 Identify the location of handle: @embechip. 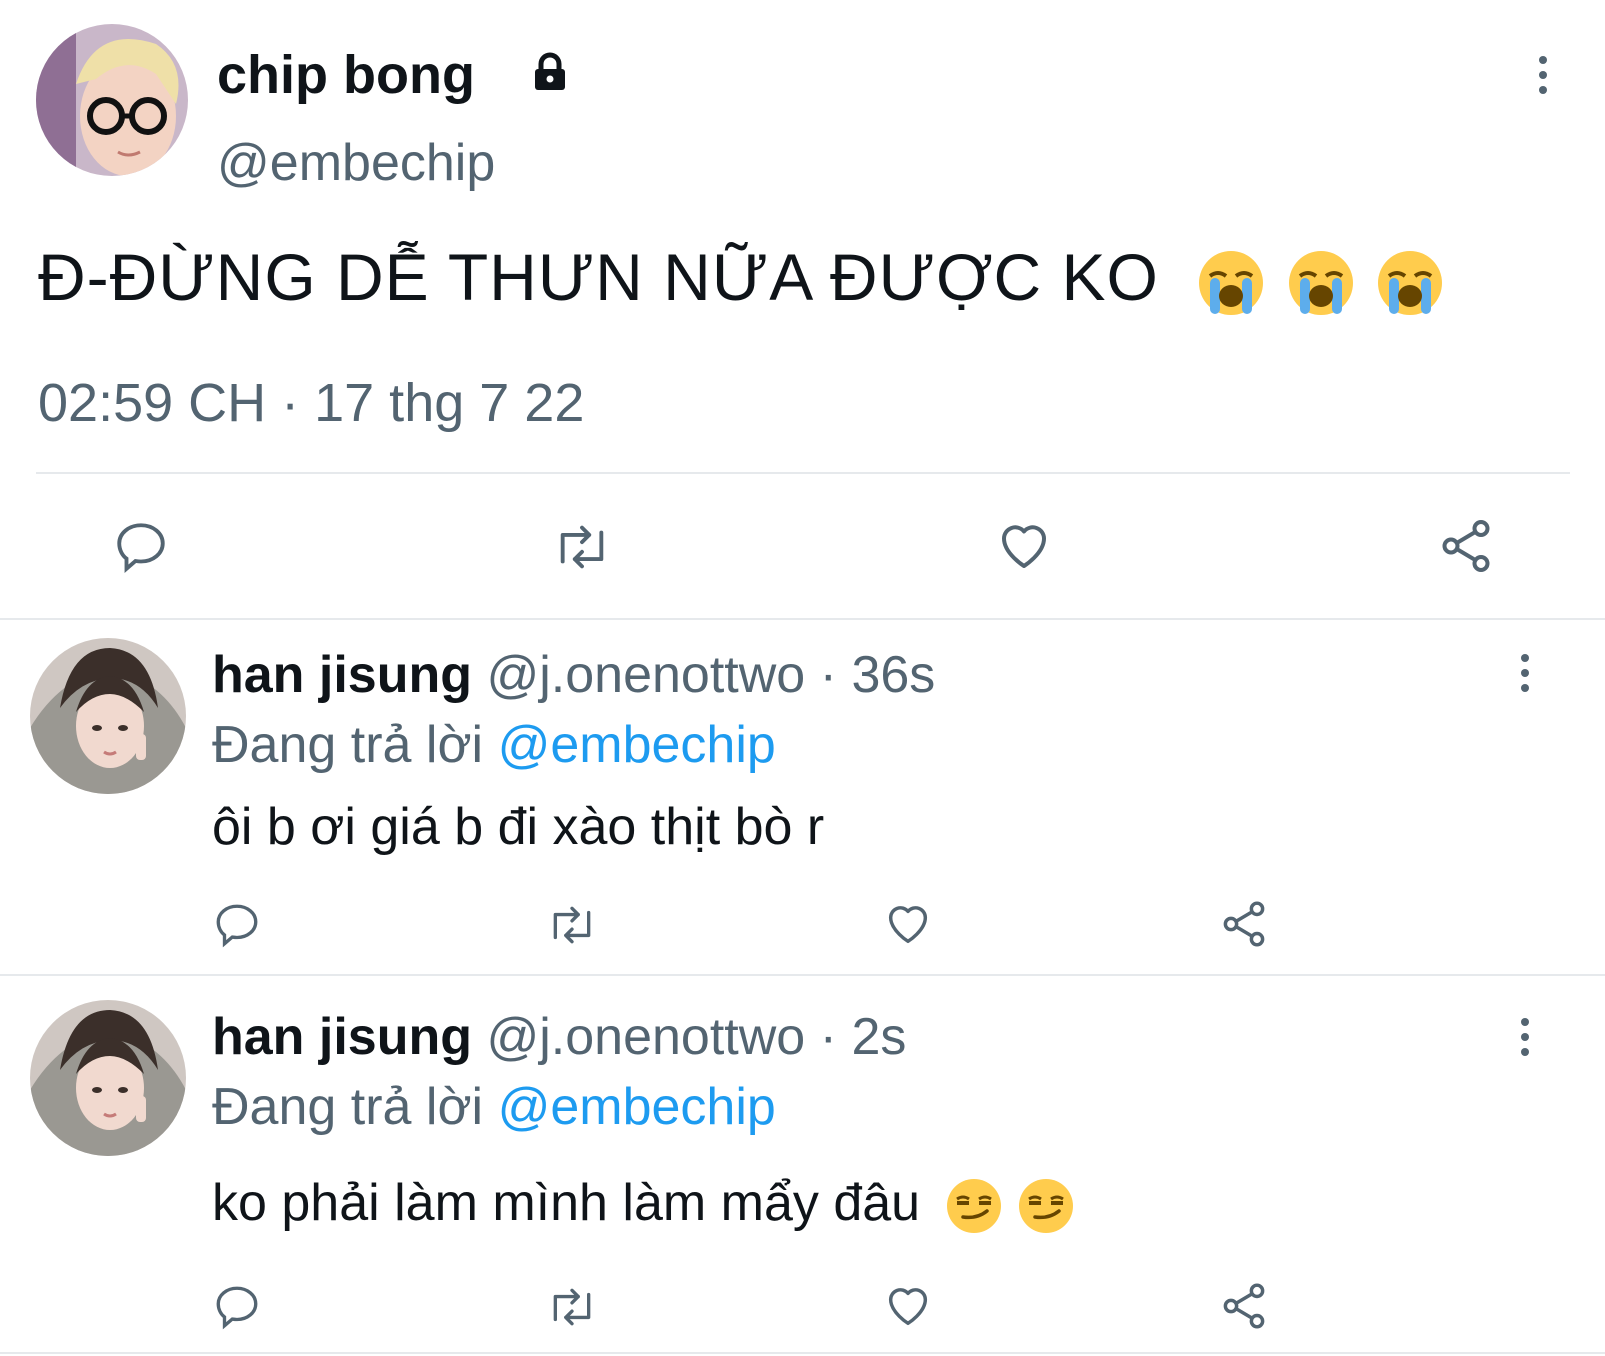
(356, 163).